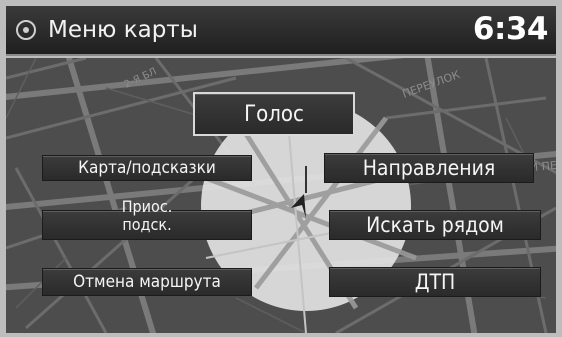  What do you see at coordinates (435, 282) in the screenshot?
I see `traffic-button: ДТП` at bounding box center [435, 282].